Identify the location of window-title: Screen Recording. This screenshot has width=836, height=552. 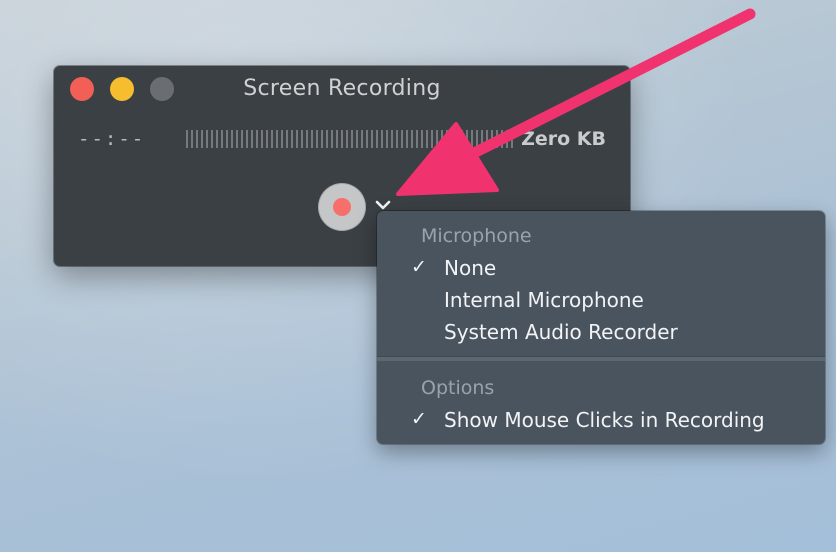
(342, 88).